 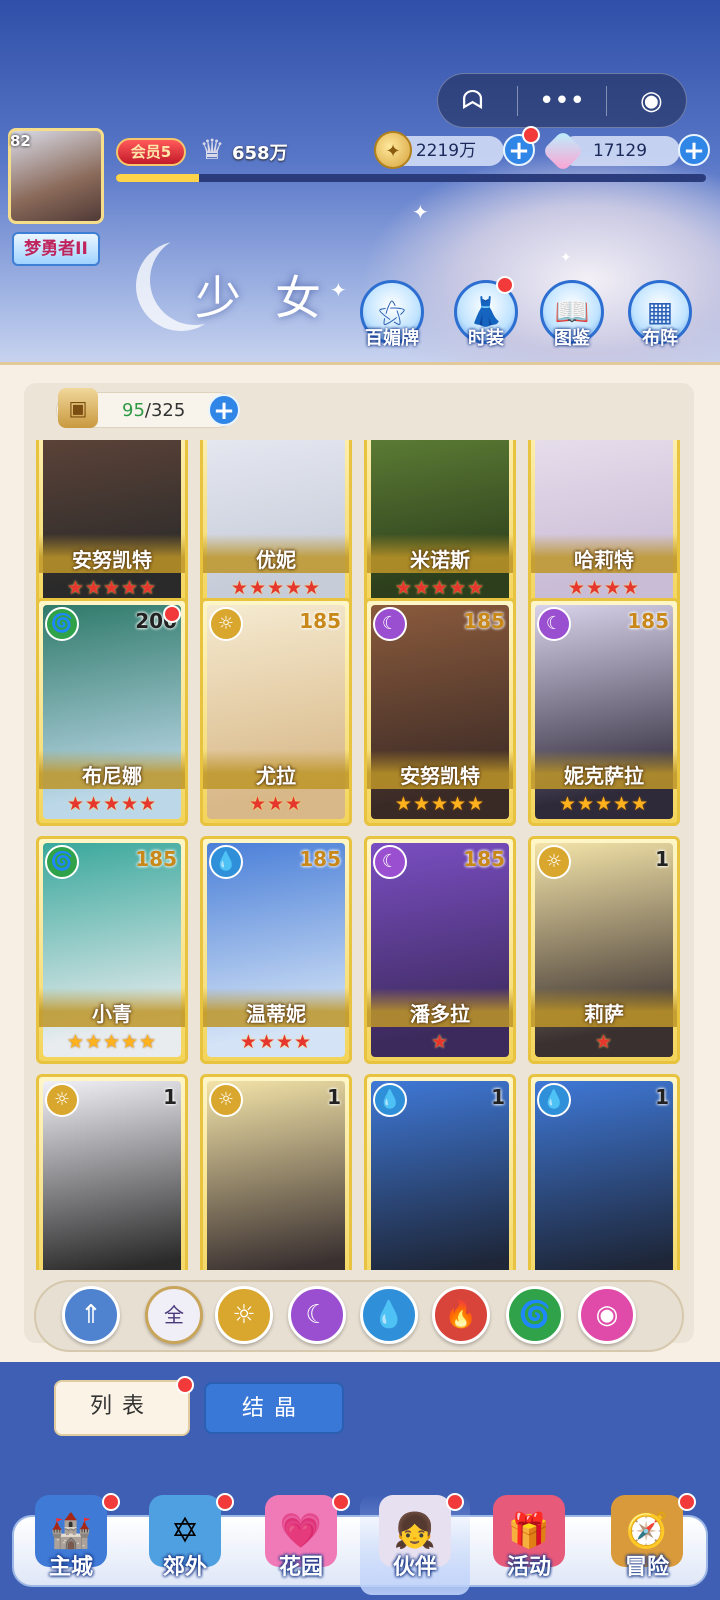 I want to click on exp-bar-fill, so click(x=157, y=178).